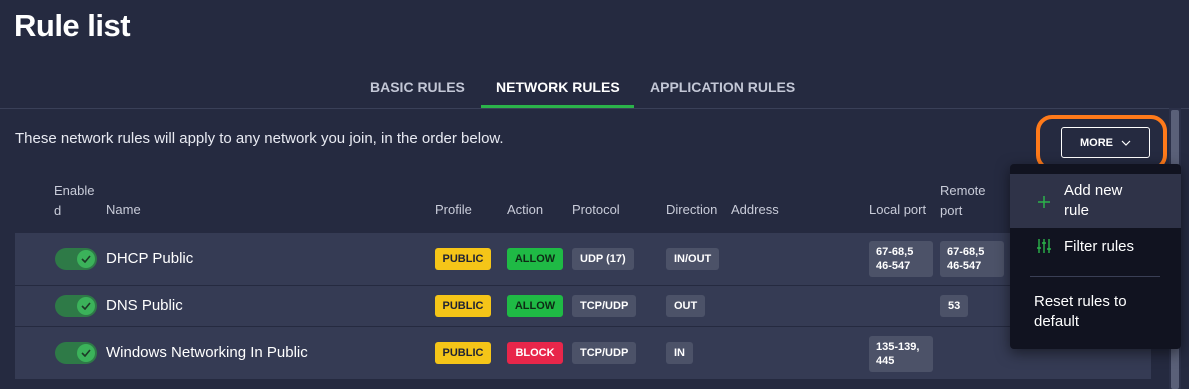  What do you see at coordinates (557, 106) in the screenshot?
I see `active-tab-indicator` at bounding box center [557, 106].